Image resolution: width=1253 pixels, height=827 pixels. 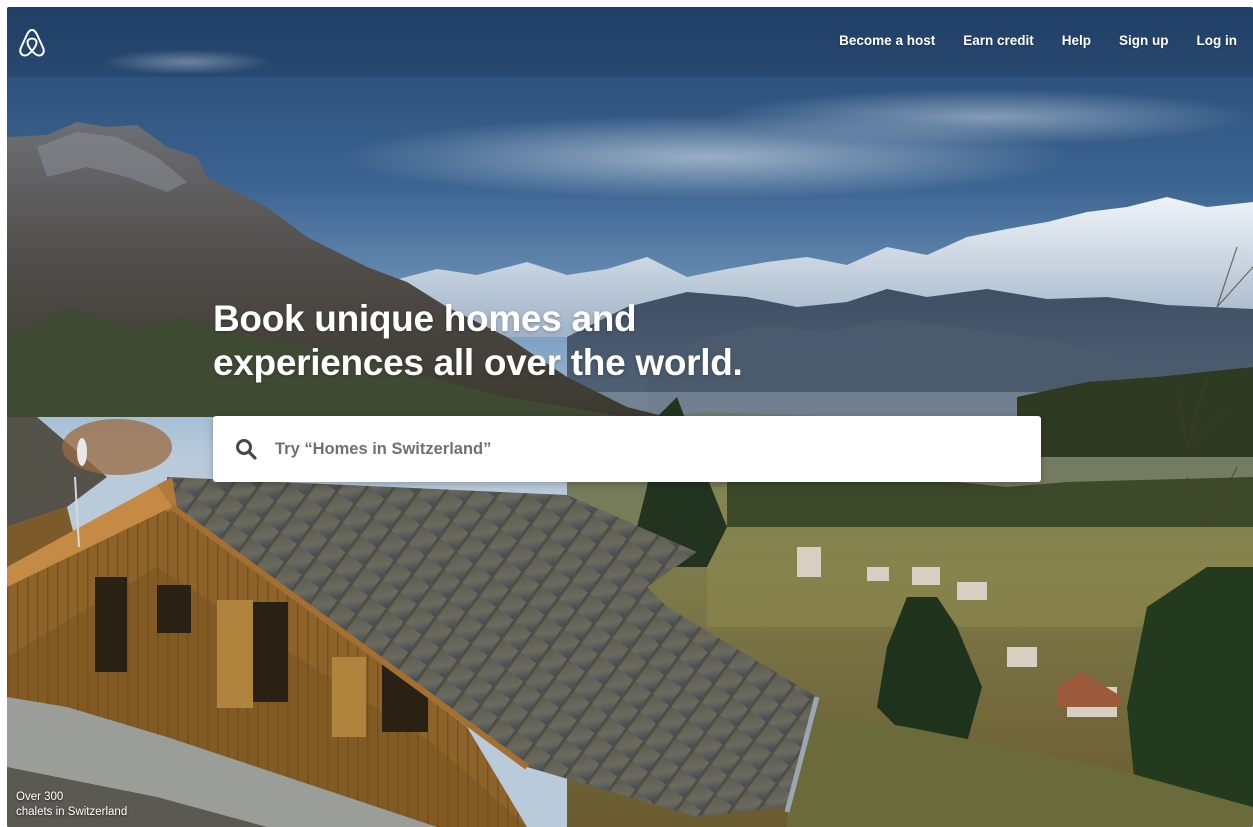 What do you see at coordinates (32, 43) in the screenshot?
I see `airbnb-logo-icon` at bounding box center [32, 43].